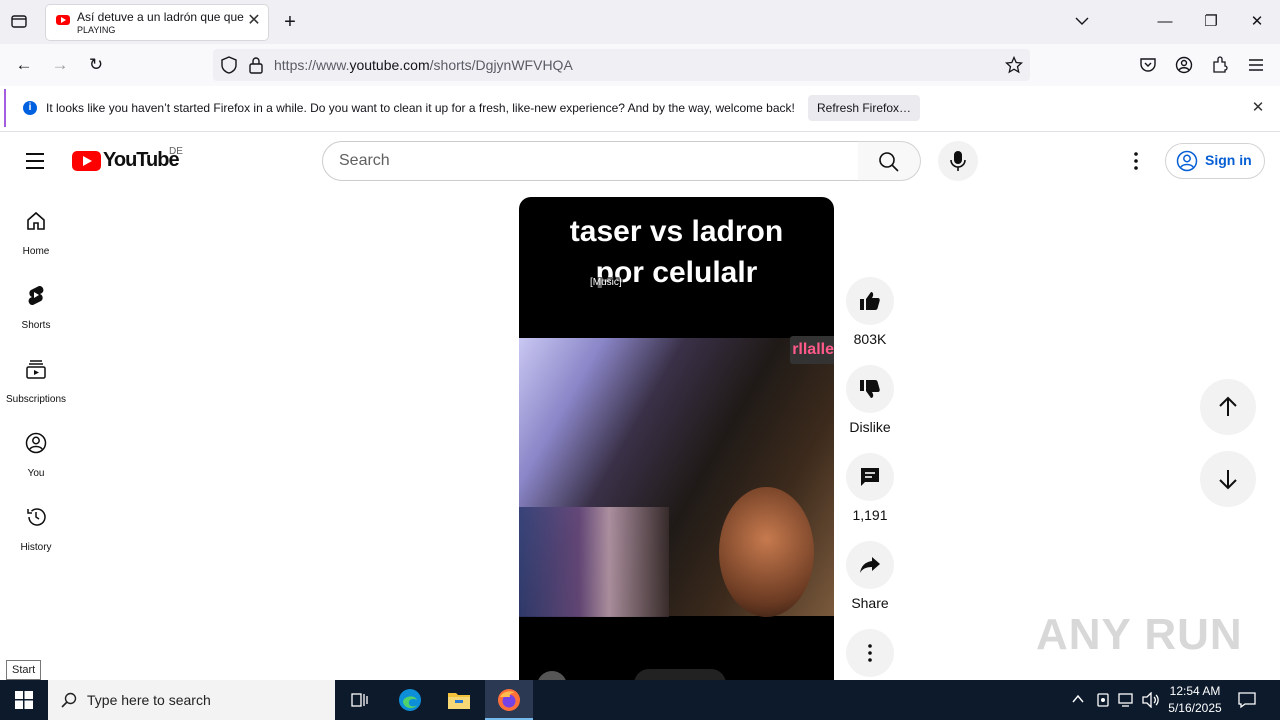 Image resolution: width=1280 pixels, height=720 pixels. What do you see at coordinates (1211, 22) in the screenshot?
I see `restore-button: ❐` at bounding box center [1211, 22].